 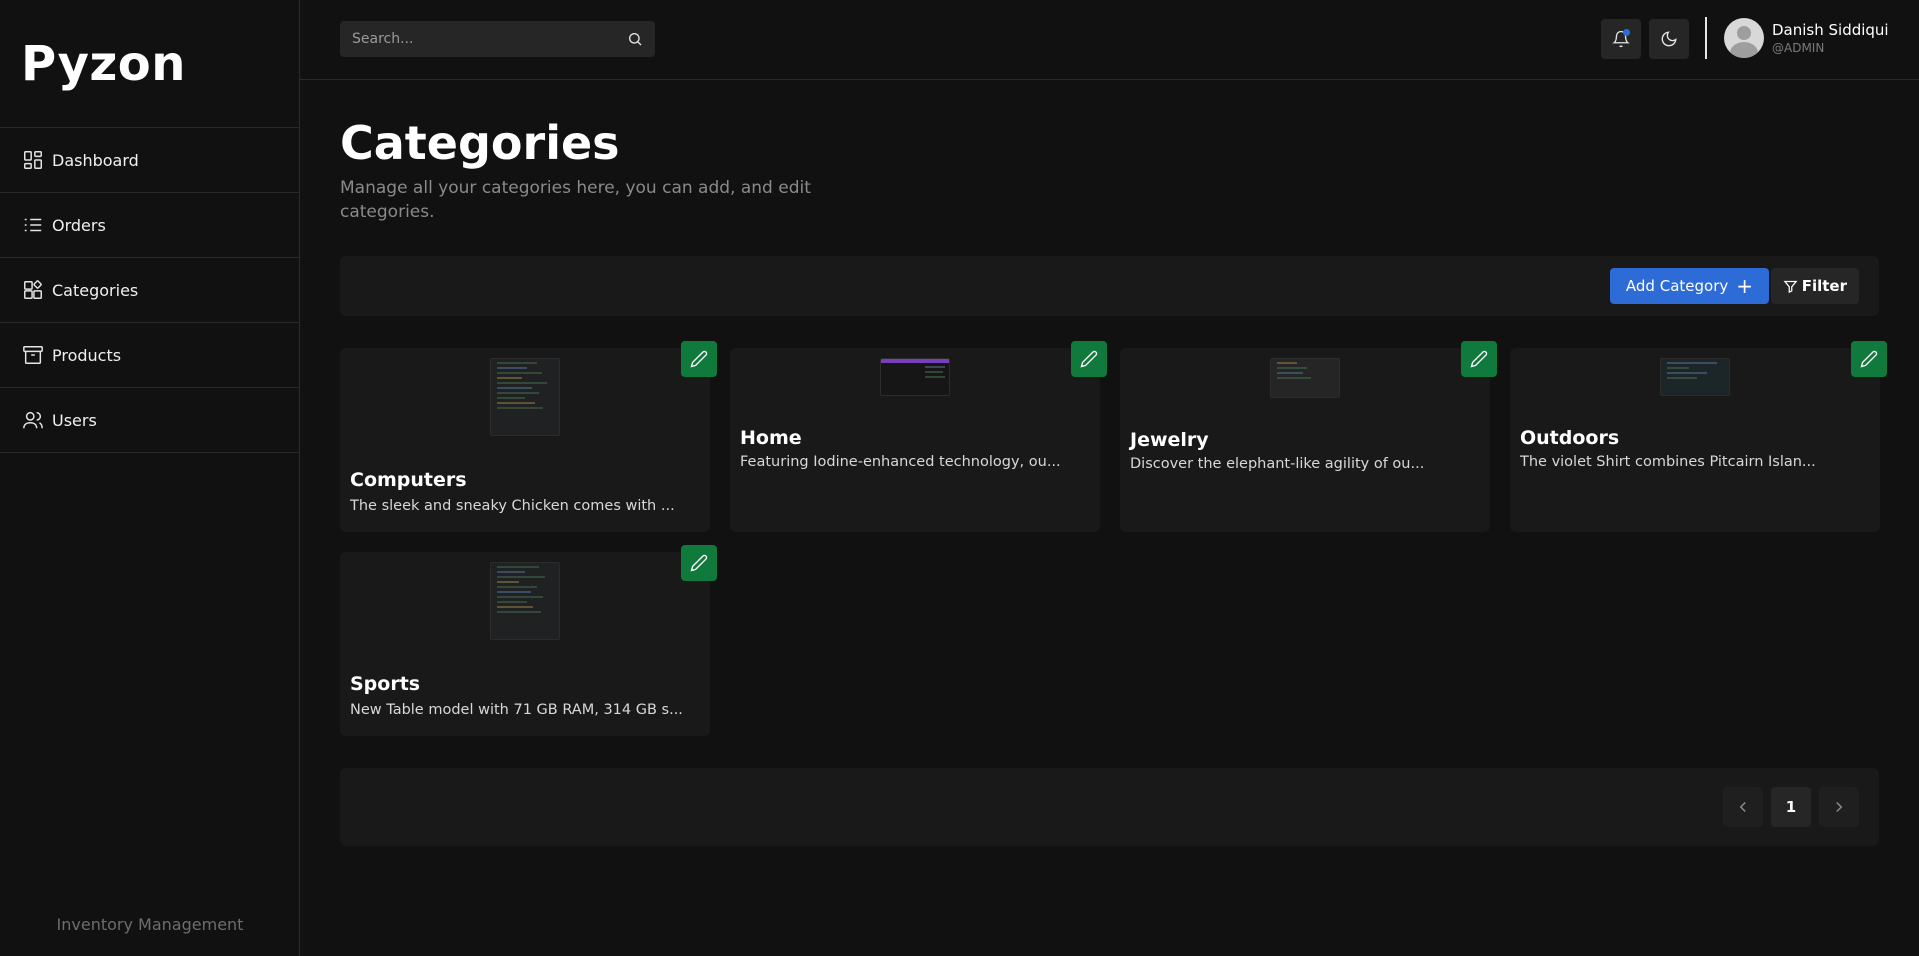 I want to click on chevron-right-icon, so click(x=1839, y=807).